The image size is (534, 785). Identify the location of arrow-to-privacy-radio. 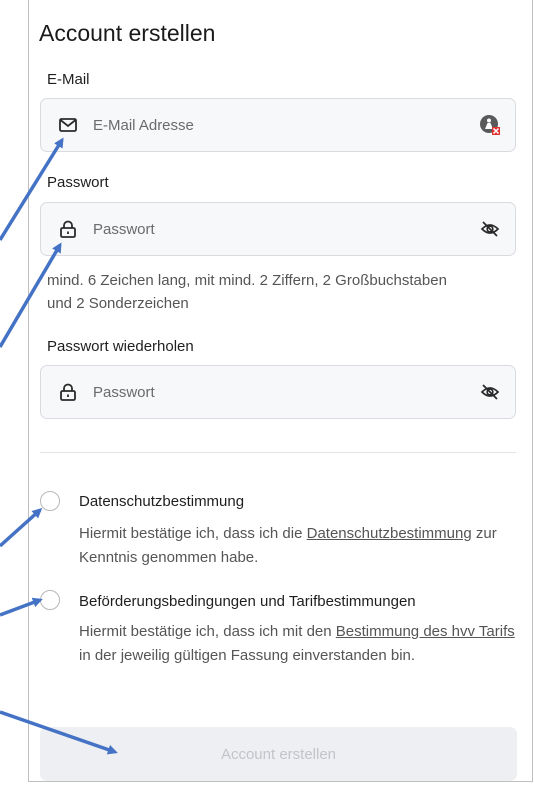
(21, 527).